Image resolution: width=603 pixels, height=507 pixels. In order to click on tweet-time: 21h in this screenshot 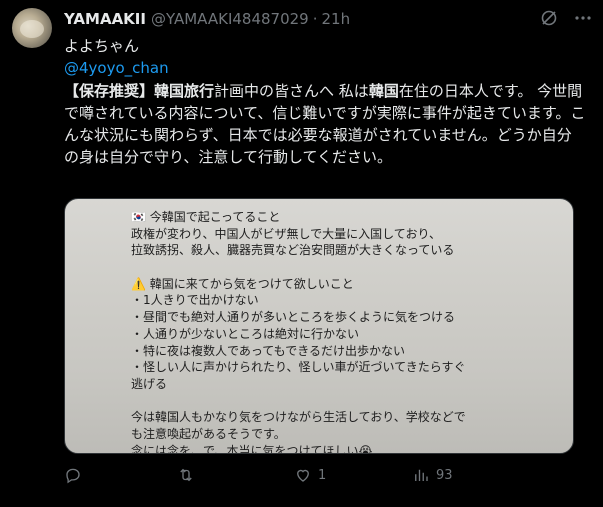, I will do `click(336, 19)`.